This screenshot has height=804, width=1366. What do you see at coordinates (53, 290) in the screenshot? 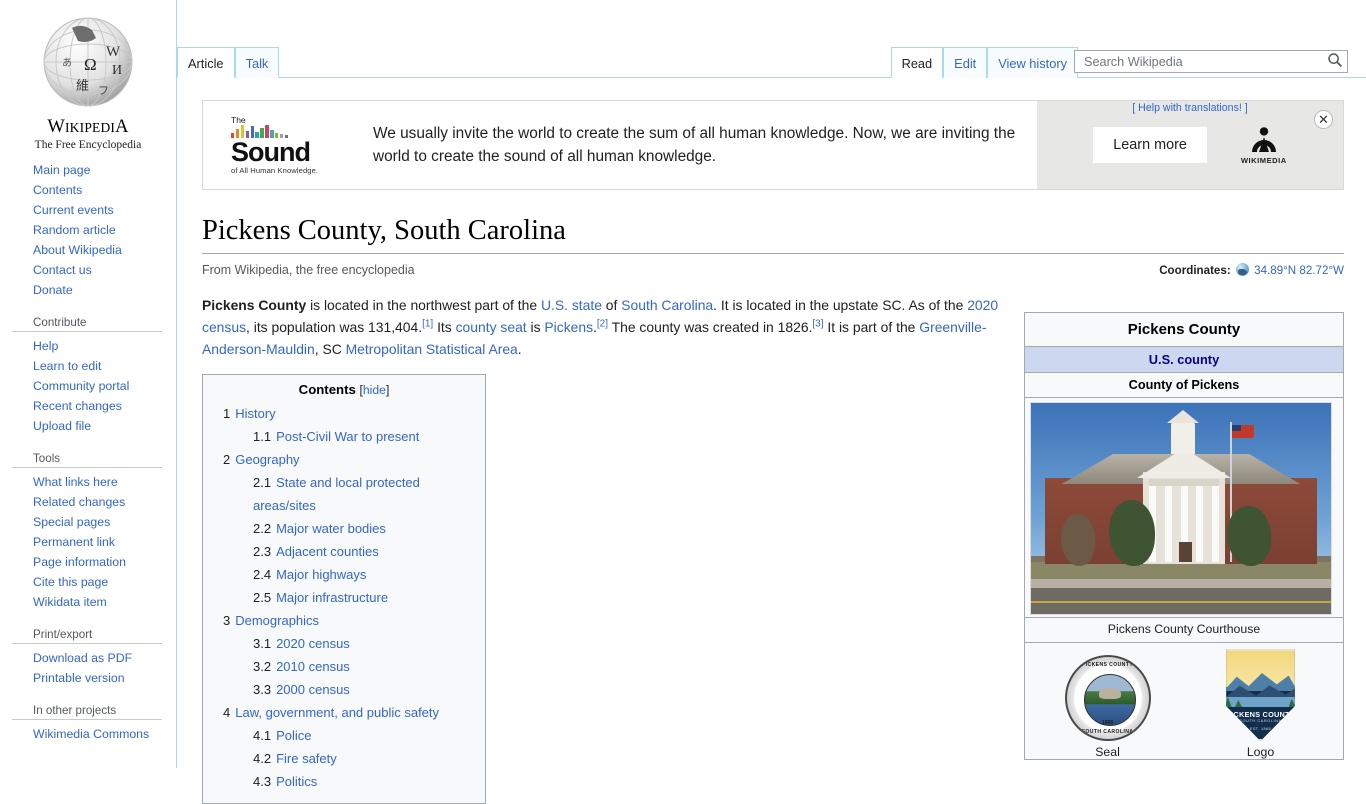
I see `sidebar-item-donate: Donate` at bounding box center [53, 290].